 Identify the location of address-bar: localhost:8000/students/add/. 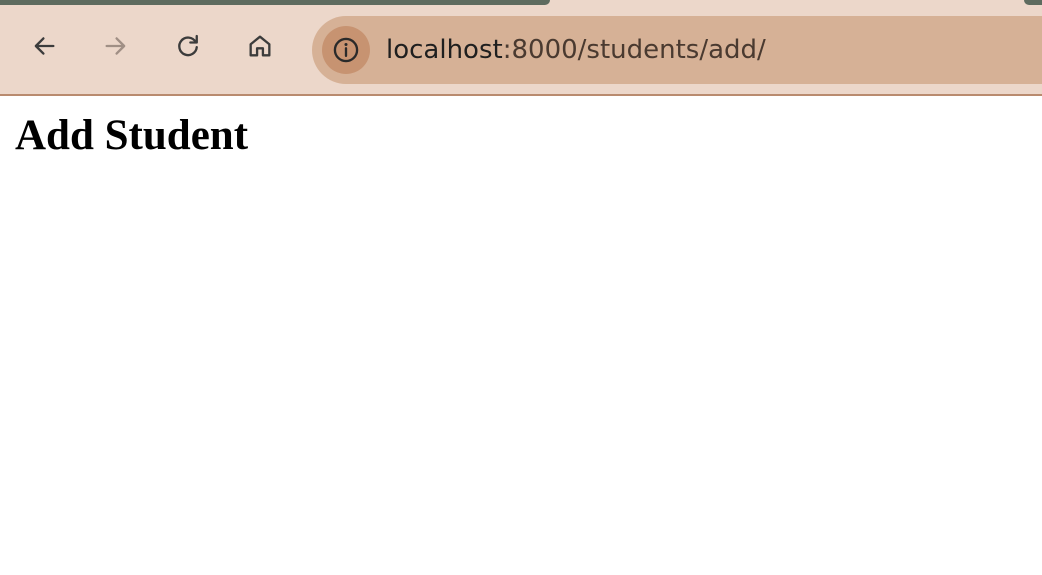
(677, 50).